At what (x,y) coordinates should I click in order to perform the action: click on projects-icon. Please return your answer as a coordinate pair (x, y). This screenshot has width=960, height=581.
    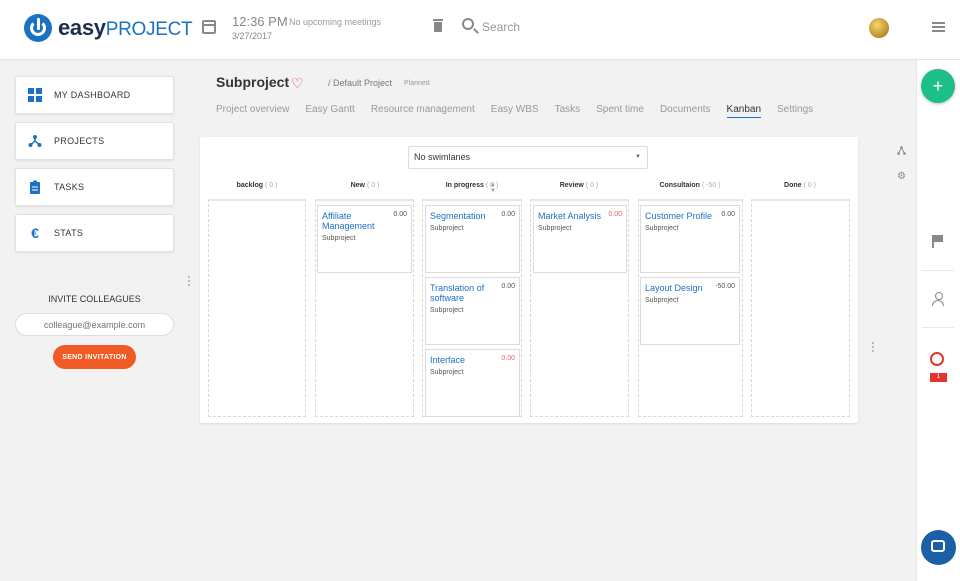
    Looking at the image, I should click on (35, 141).